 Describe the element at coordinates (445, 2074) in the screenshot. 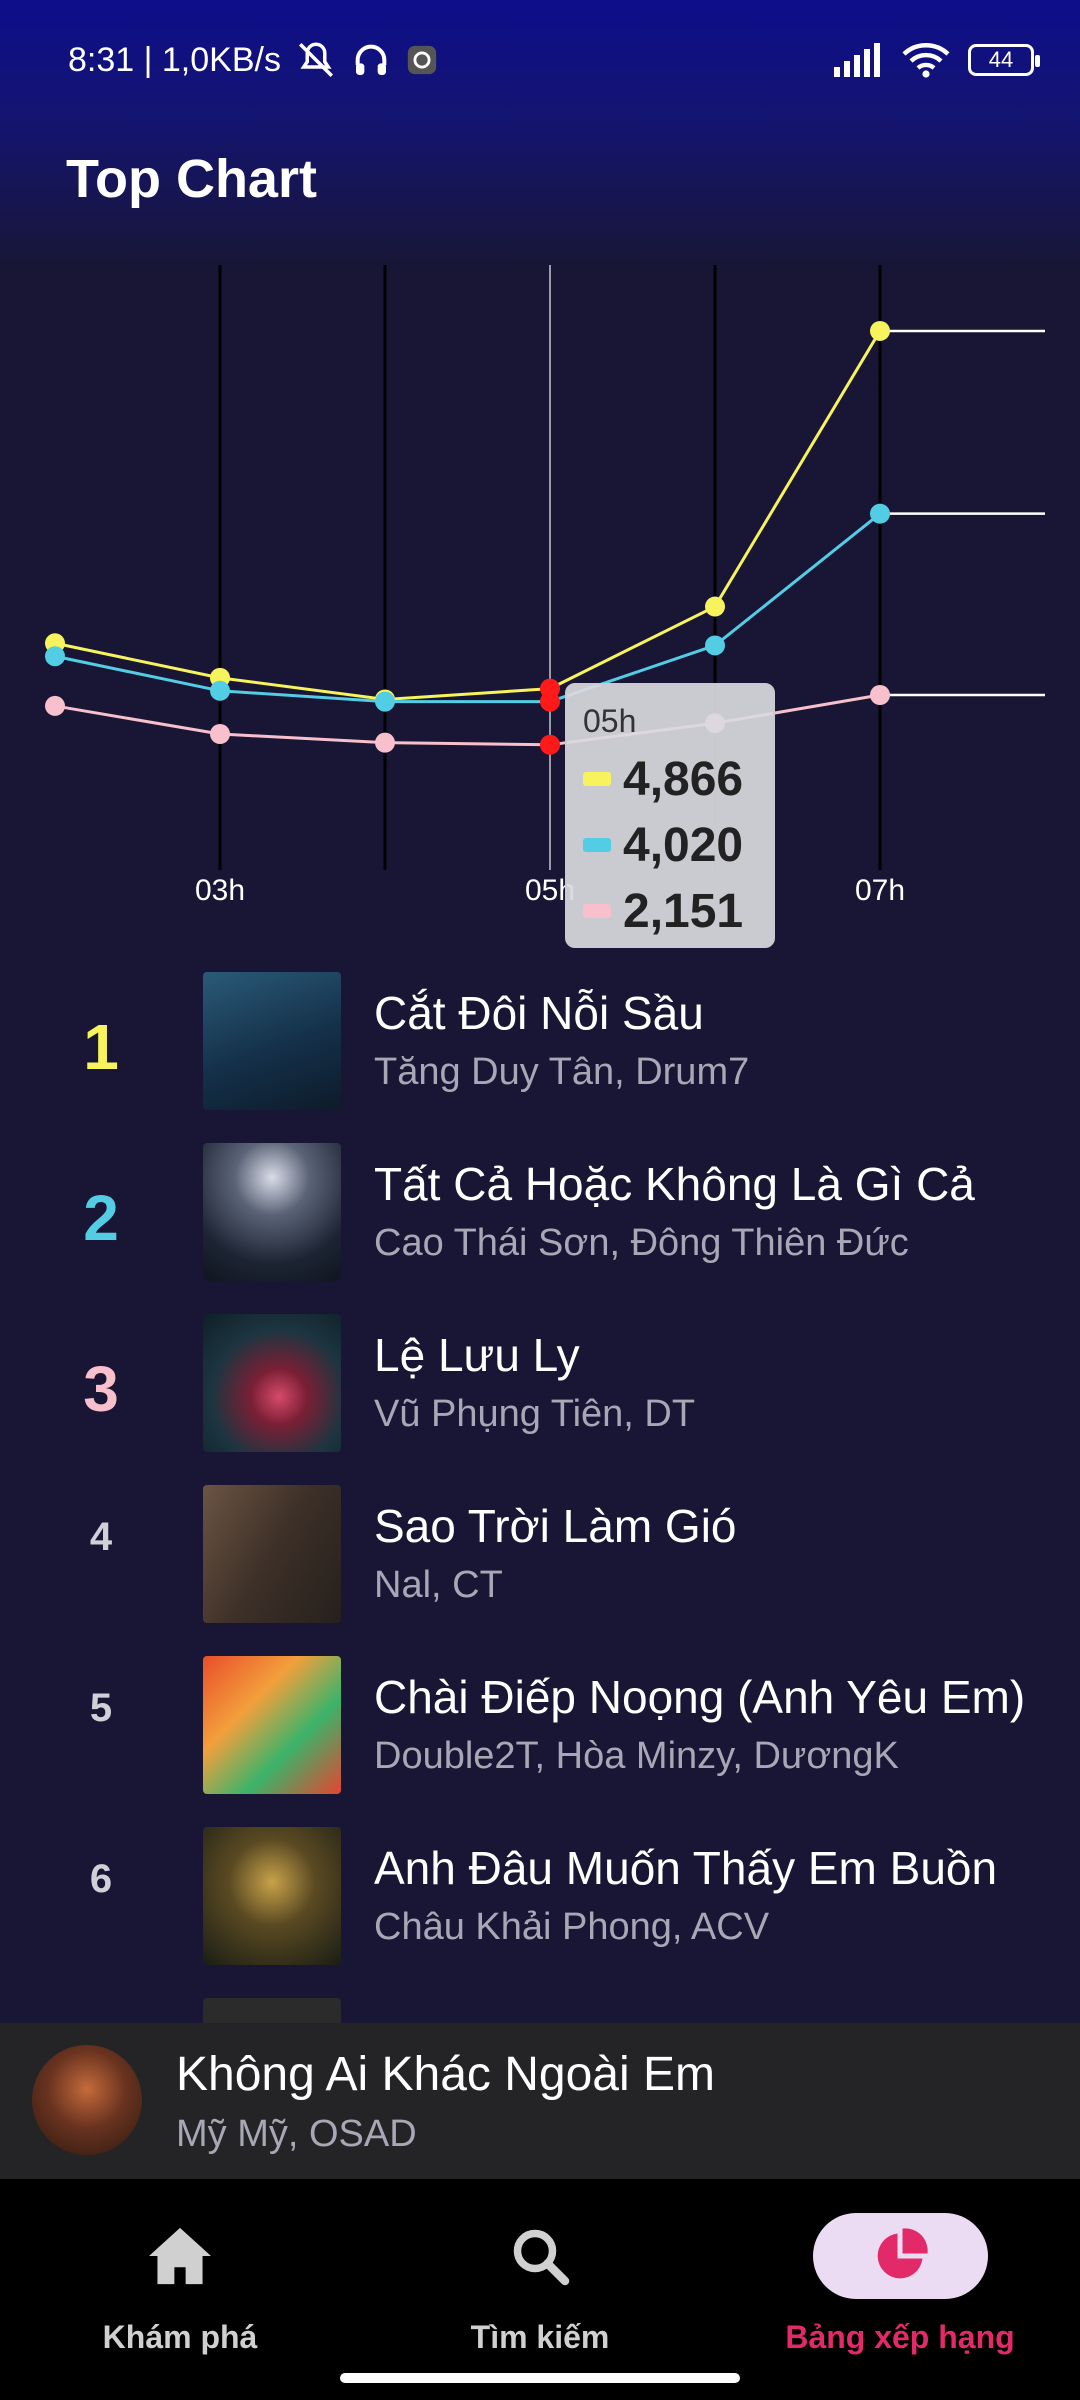

I see `now-playing-title: Không Ai Khác Ngoài Em` at that location.